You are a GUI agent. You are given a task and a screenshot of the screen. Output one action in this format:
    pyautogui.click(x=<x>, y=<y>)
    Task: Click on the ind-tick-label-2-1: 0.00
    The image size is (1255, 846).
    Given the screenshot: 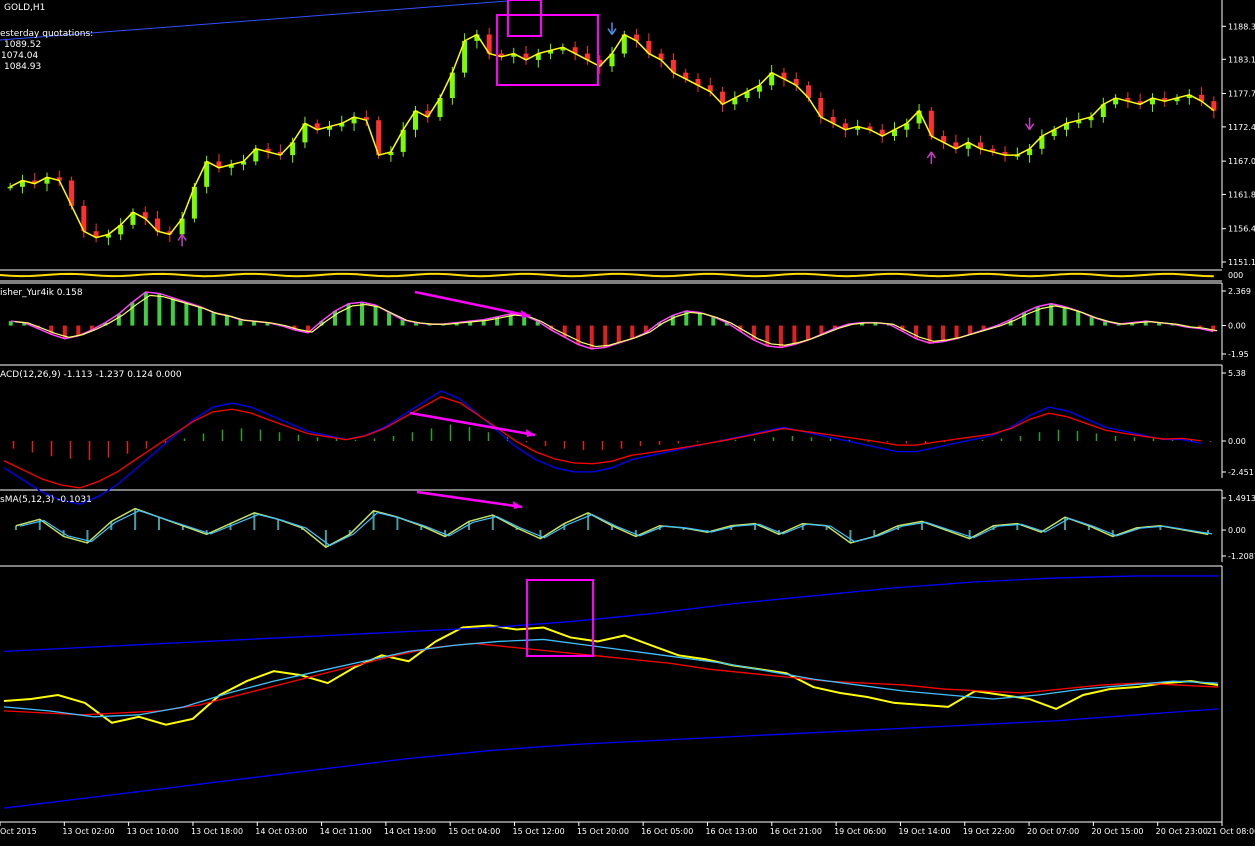 What is the action you would take?
    pyautogui.click(x=1237, y=441)
    